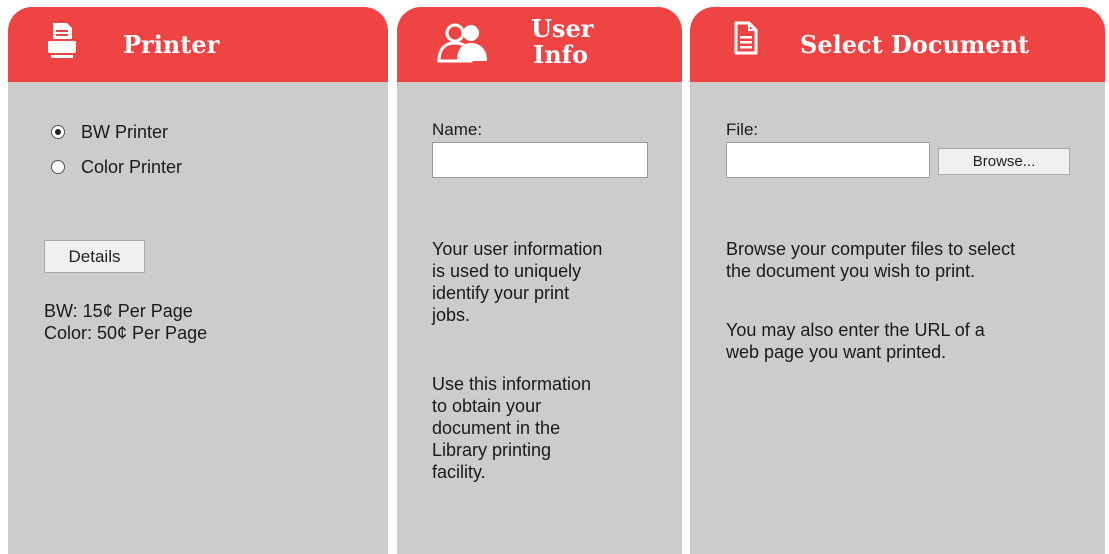  I want to click on user-info-line: identify your print, so click(501, 293).